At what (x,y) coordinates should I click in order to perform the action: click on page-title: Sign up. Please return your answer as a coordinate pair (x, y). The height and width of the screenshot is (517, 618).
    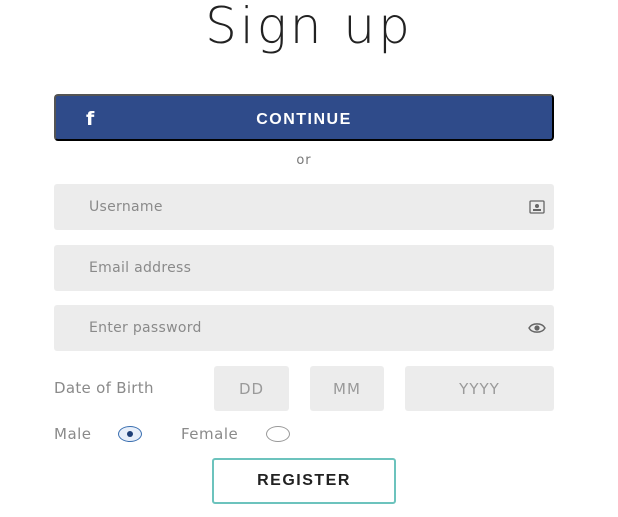
    Looking at the image, I should click on (309, 27).